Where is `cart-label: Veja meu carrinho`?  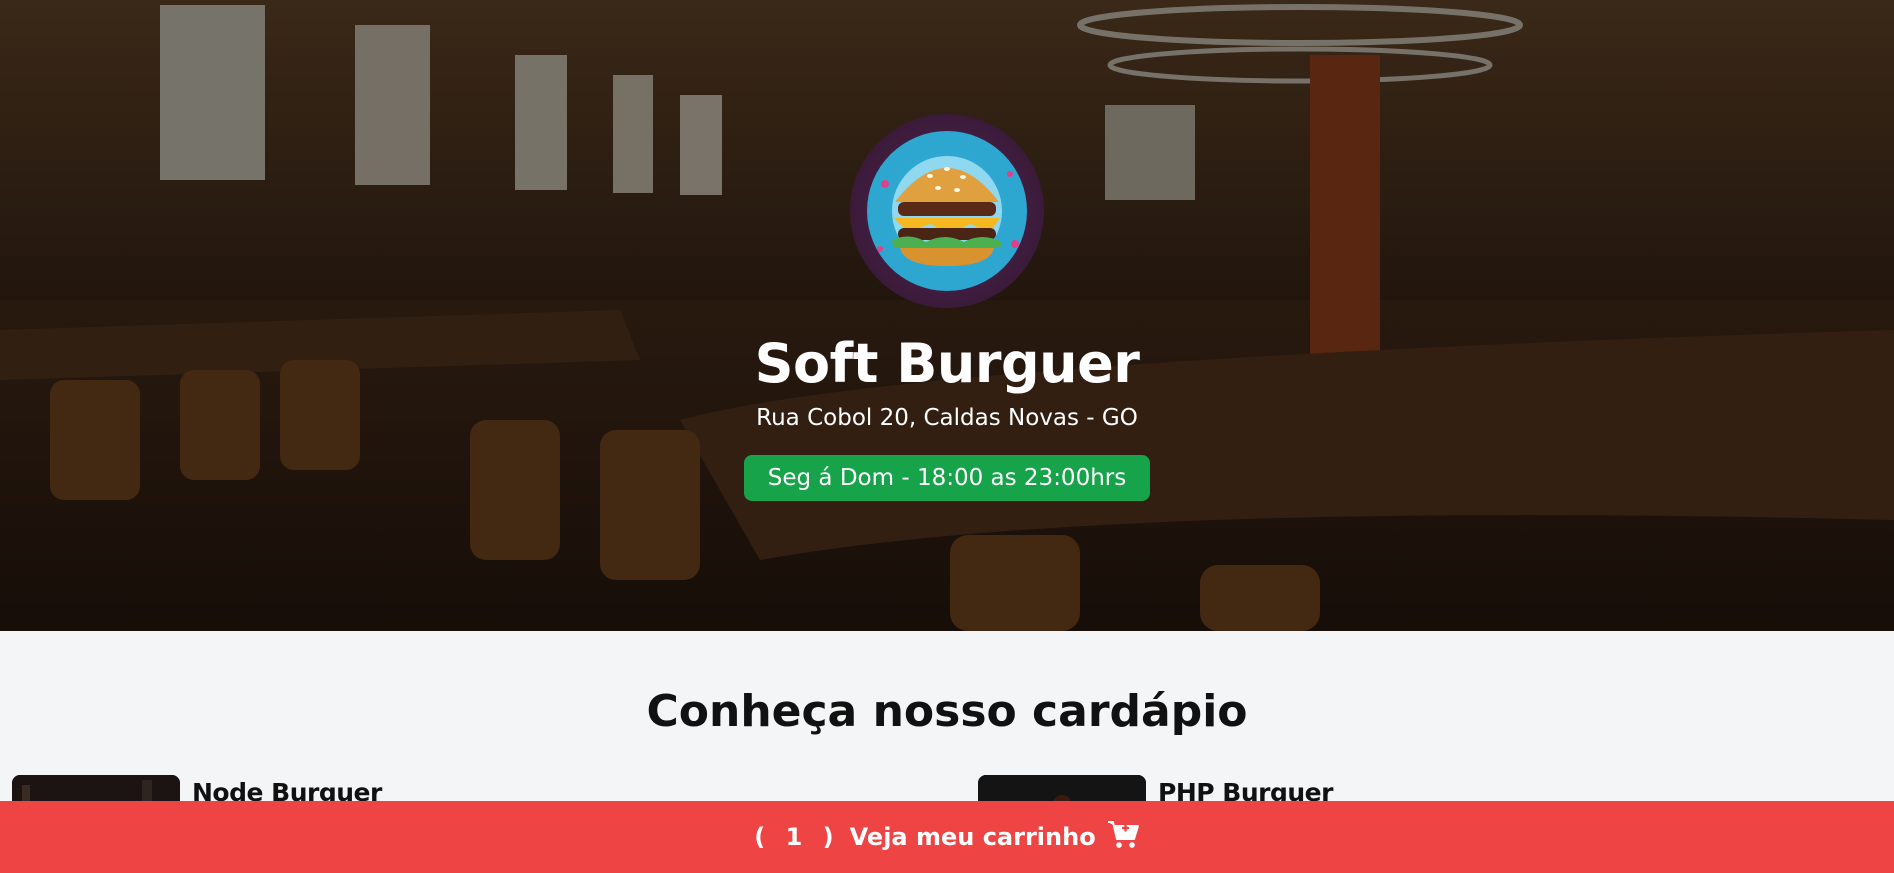 cart-label: Veja meu carrinho is located at coordinates (972, 837).